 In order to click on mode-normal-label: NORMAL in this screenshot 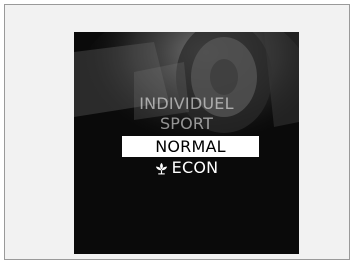, I will do `click(190, 146)`.